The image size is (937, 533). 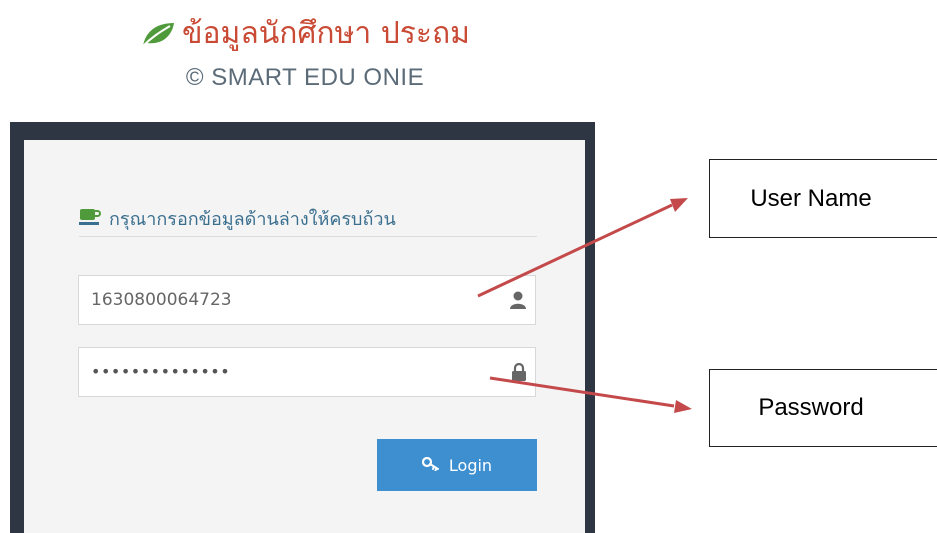 I want to click on password-field: ••••••••••••••, so click(x=307, y=372).